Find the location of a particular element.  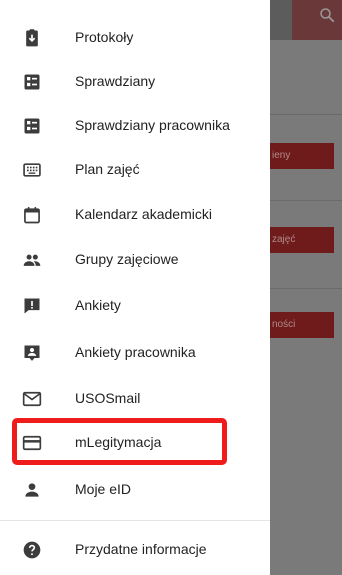

nav-item-label: Moje eID is located at coordinates (103, 489).